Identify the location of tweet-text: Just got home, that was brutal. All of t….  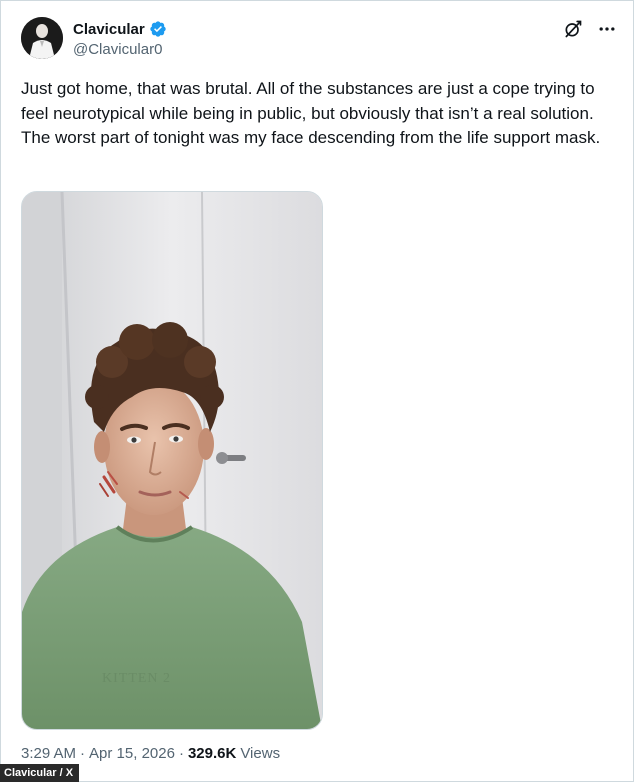
(311, 113).